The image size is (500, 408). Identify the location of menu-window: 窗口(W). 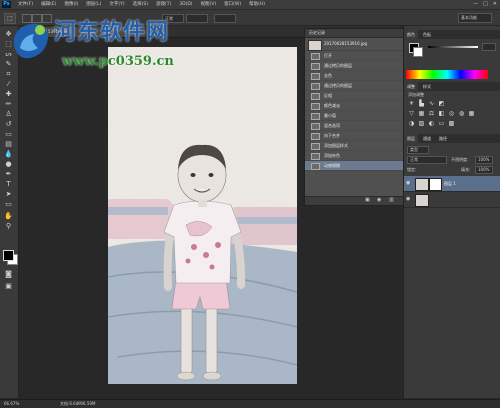
(232, 4).